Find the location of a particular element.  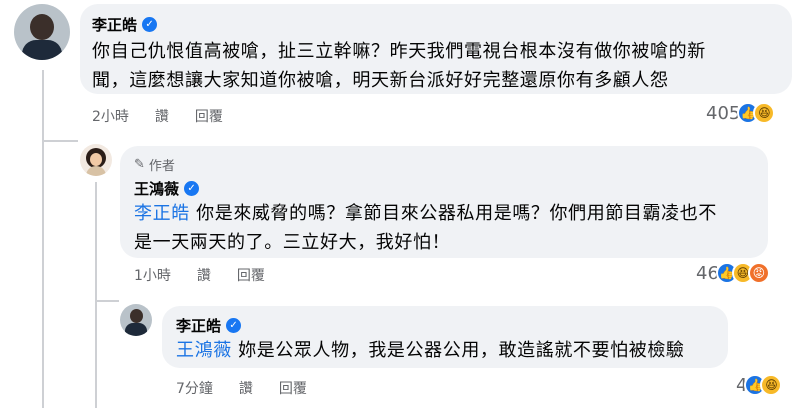

pencil-icon: ✎ is located at coordinates (139, 164).